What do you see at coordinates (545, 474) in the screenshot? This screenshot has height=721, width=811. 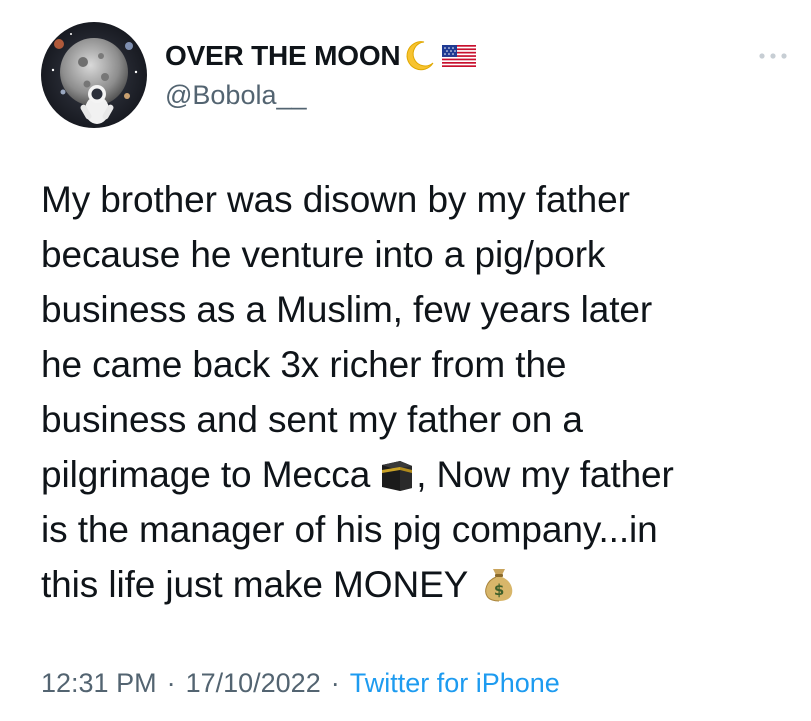 I see `tweet-line-segment: , Now my father` at bounding box center [545, 474].